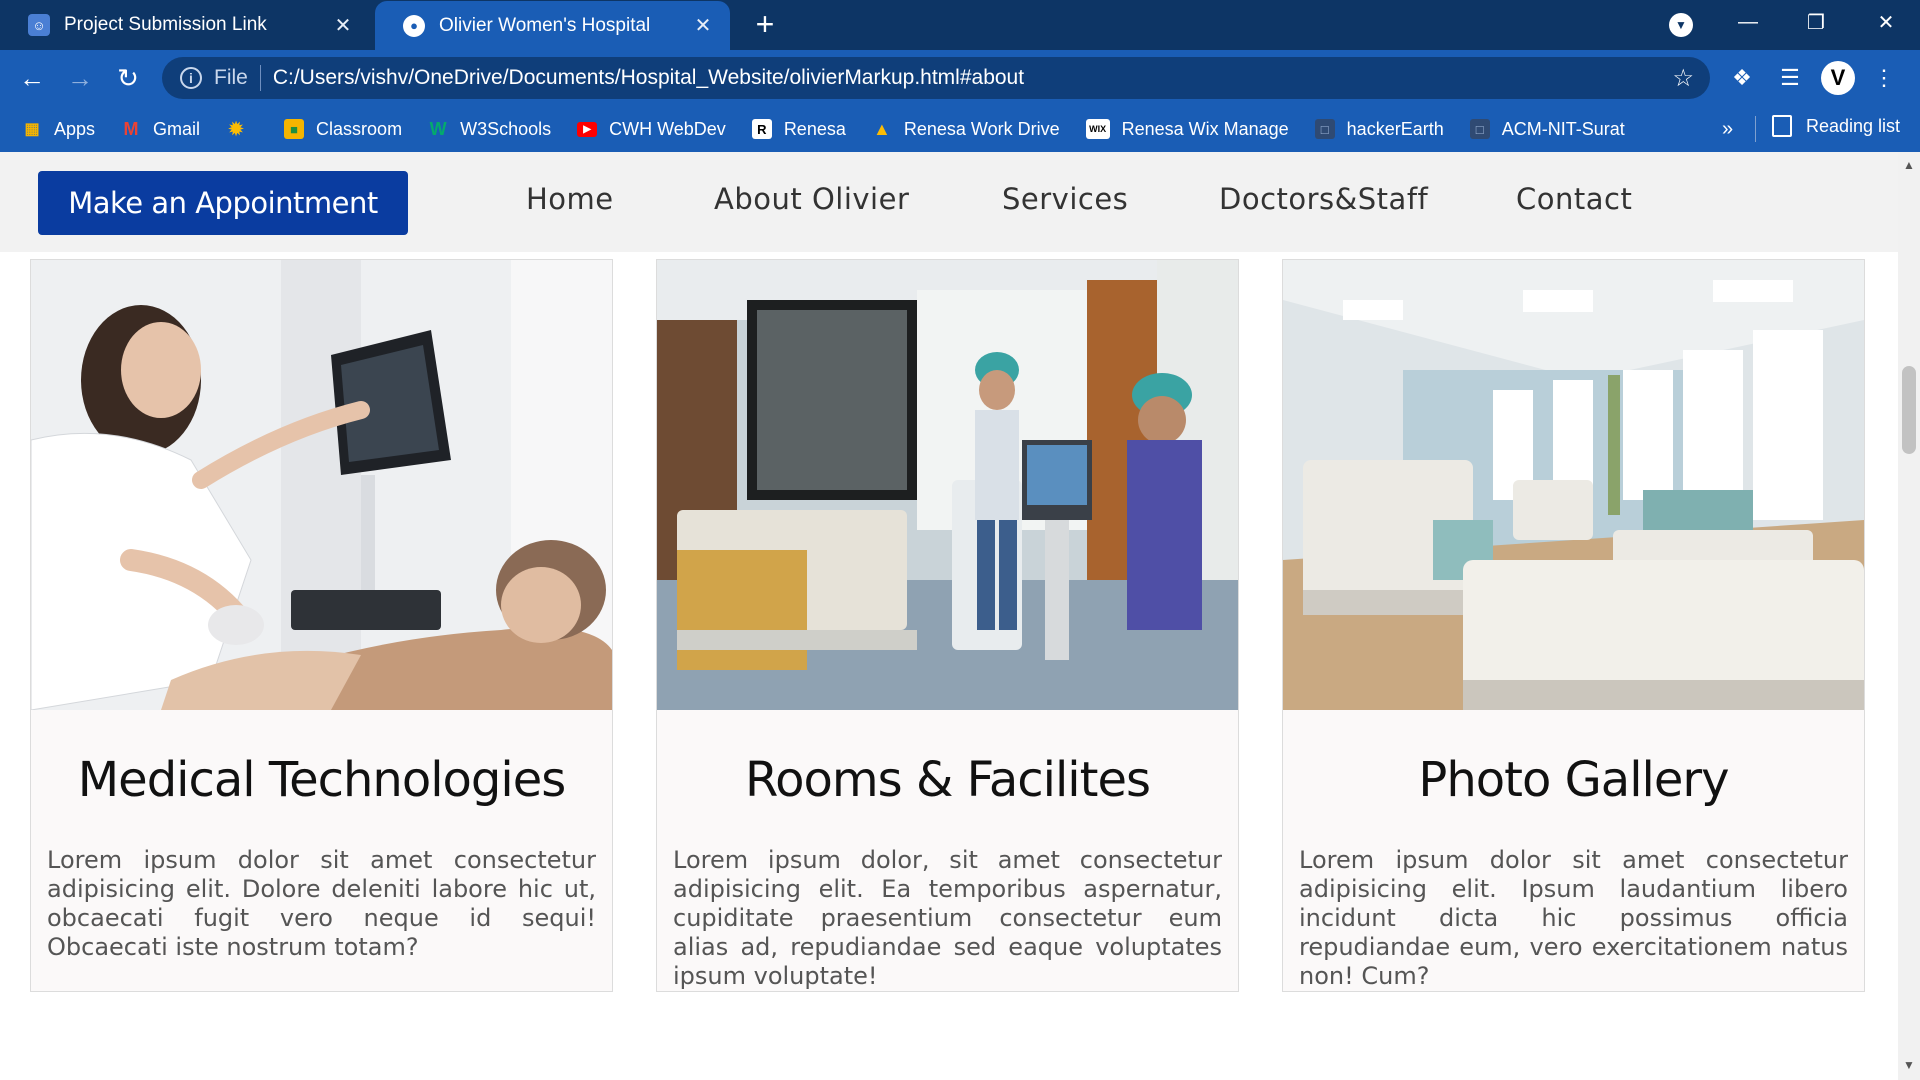  Describe the element at coordinates (651, 129) in the screenshot. I see `bookmark-cwh-webdev: ▶ CWH WebDev` at that location.